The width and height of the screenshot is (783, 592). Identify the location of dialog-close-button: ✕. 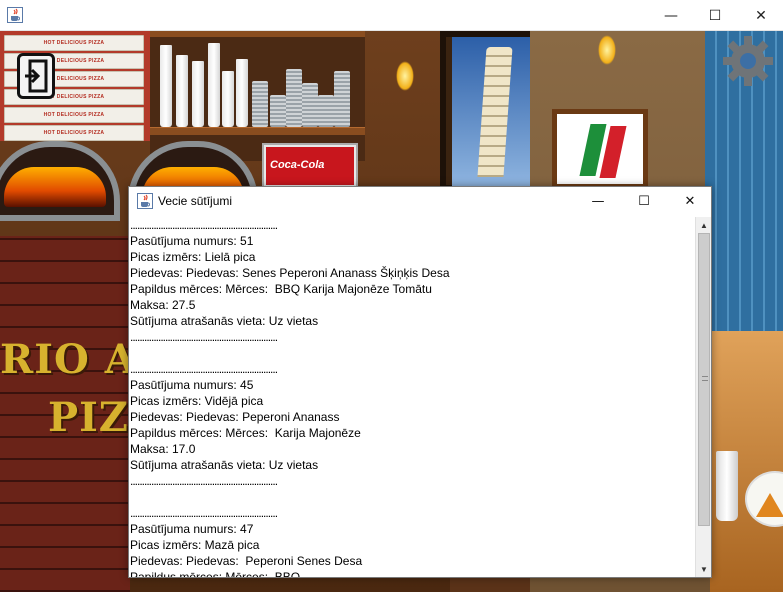
(690, 201).